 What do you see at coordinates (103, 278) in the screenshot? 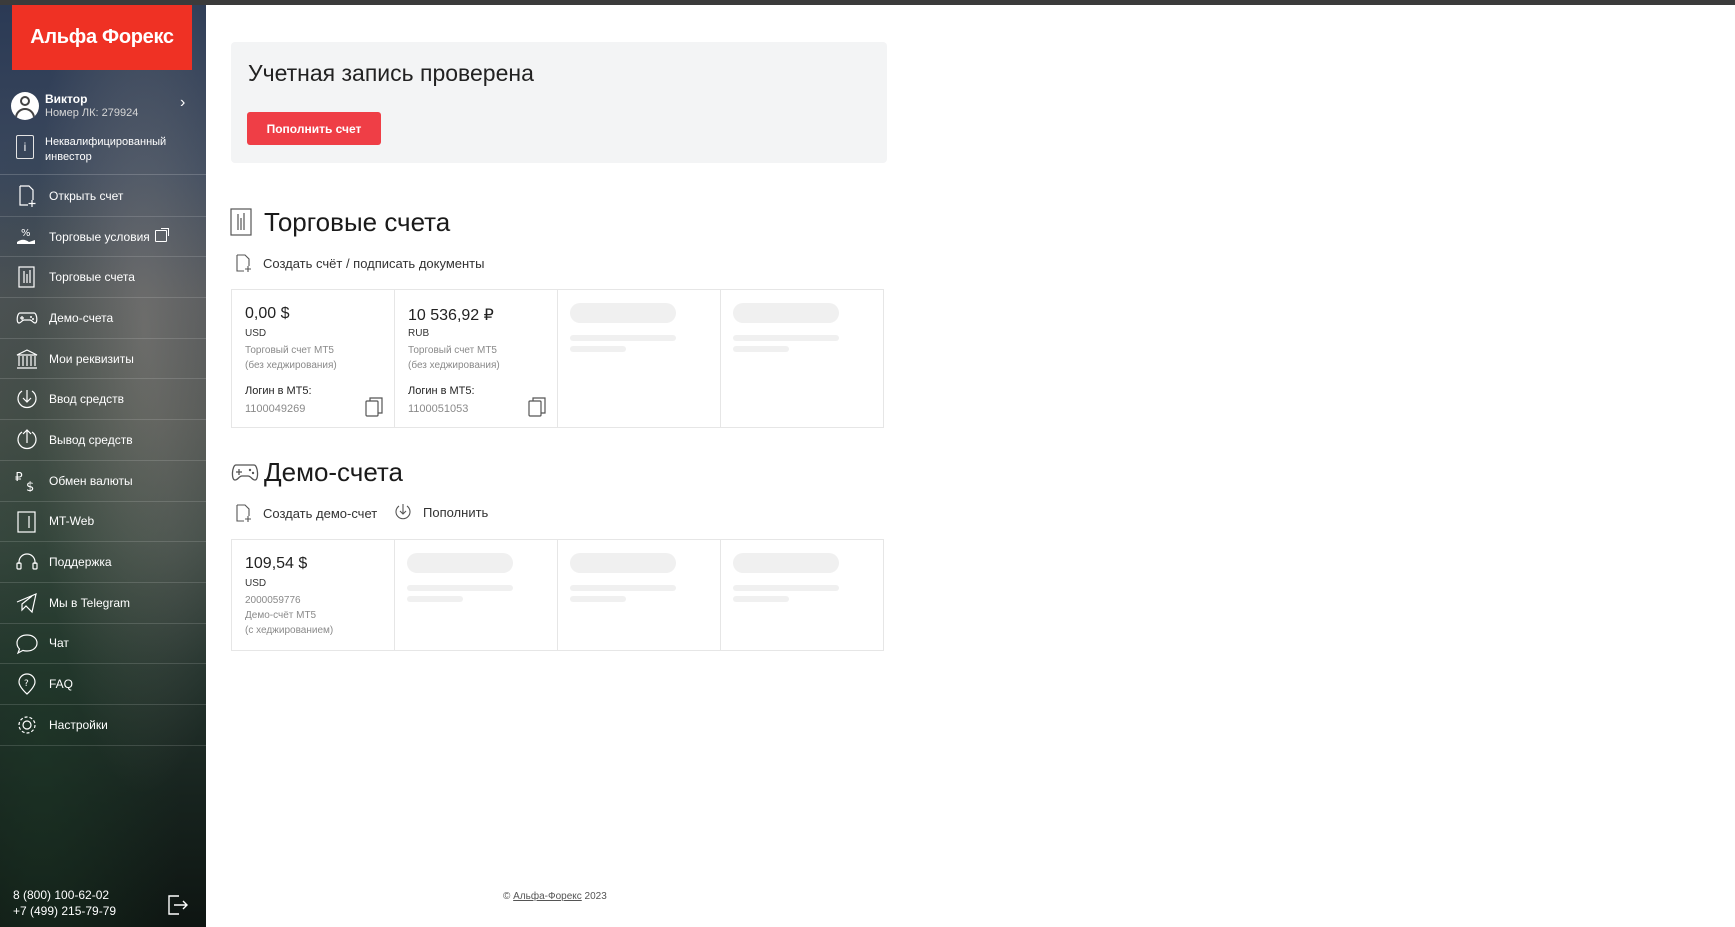
I see `sidebar-item-trading-accounts: Торговые счета` at bounding box center [103, 278].